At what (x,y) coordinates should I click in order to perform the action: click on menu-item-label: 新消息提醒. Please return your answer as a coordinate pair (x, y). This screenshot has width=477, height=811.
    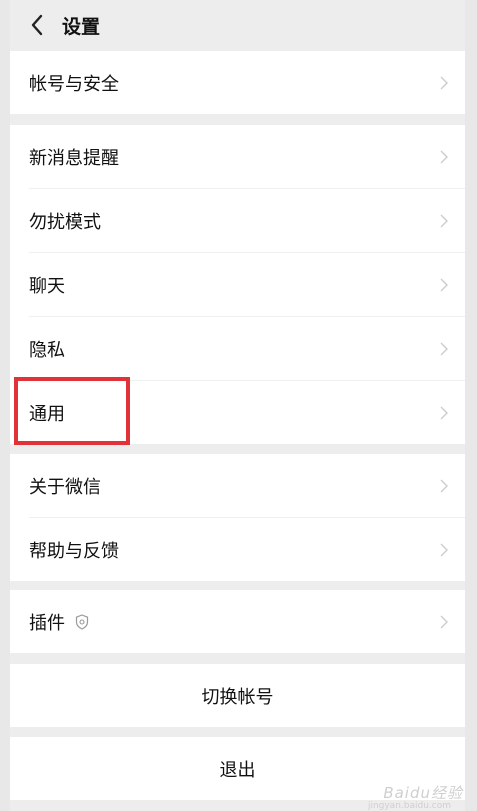
    Looking at the image, I should click on (74, 158).